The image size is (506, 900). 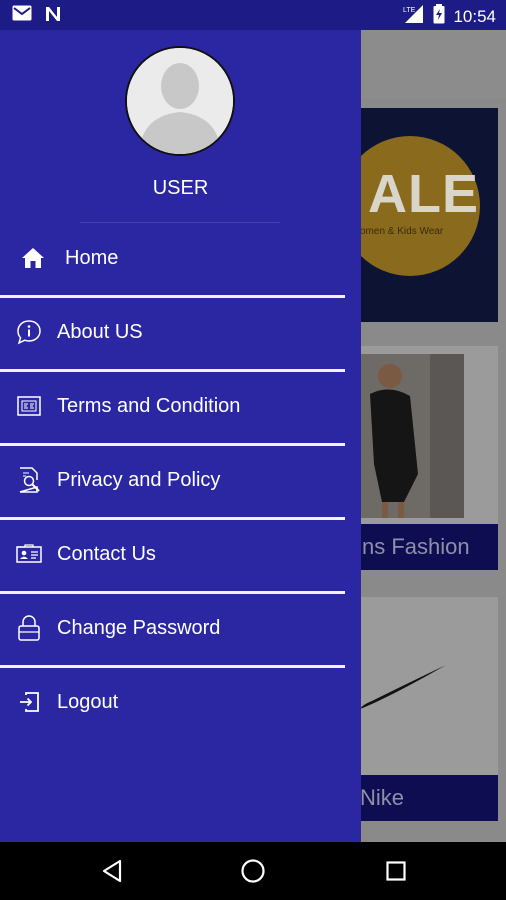 I want to click on home-circle-icon, so click(x=253, y=871).